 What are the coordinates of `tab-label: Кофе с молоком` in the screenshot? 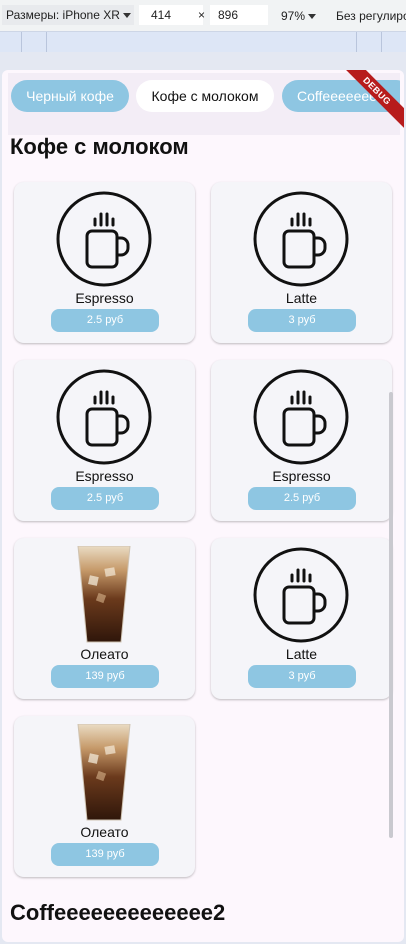 It's located at (205, 96).